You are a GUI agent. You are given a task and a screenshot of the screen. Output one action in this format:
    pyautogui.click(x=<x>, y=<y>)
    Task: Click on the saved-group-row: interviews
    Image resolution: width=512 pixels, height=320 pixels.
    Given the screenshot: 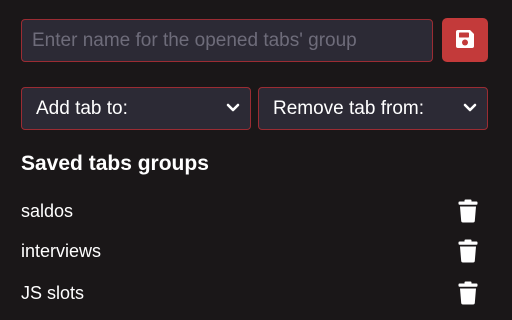 What is the action you would take?
    pyautogui.click(x=254, y=251)
    